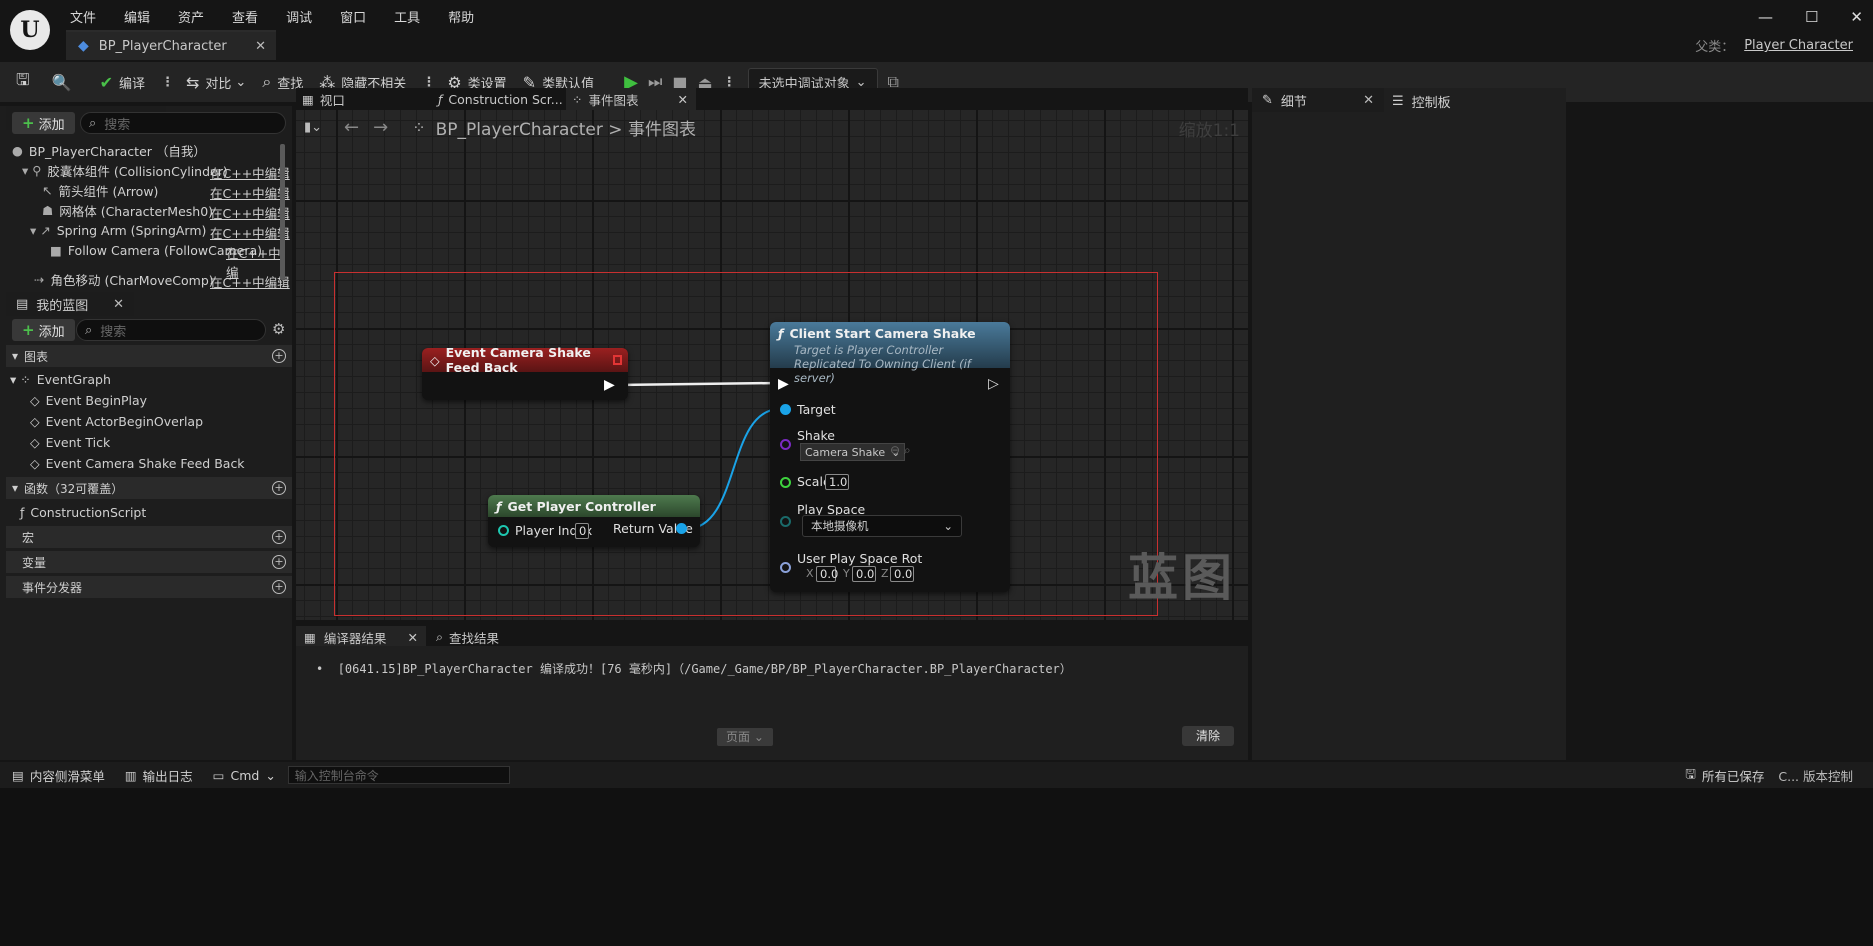  Describe the element at coordinates (279, 587) in the screenshot. I see `add-dispatcher-icon: +` at that location.